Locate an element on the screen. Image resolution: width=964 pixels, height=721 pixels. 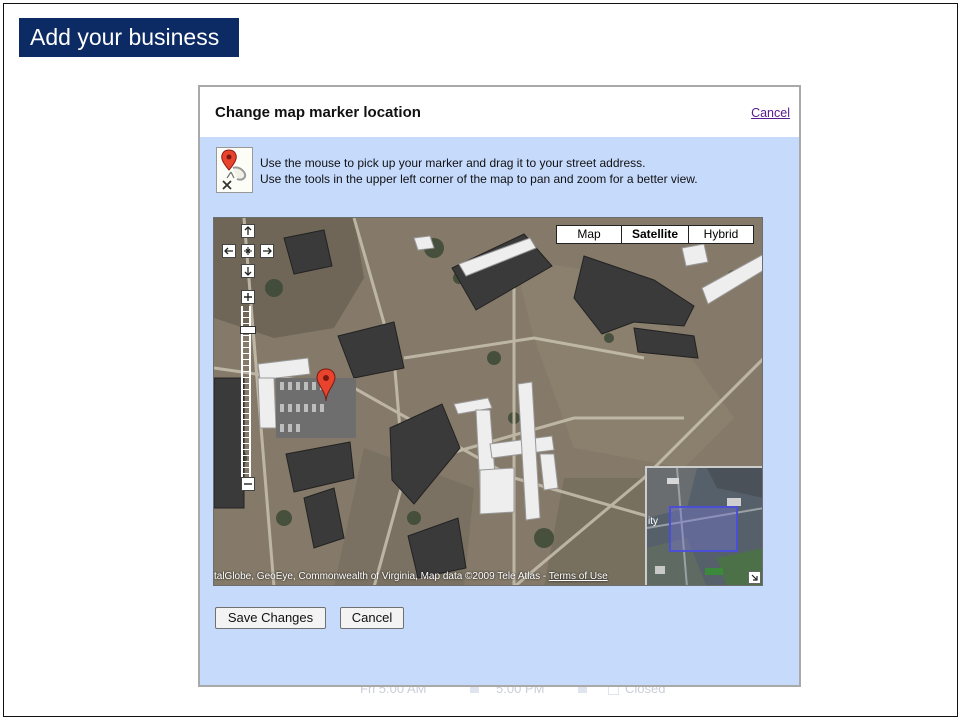
cancel-button: Cancel is located at coordinates (372, 618).